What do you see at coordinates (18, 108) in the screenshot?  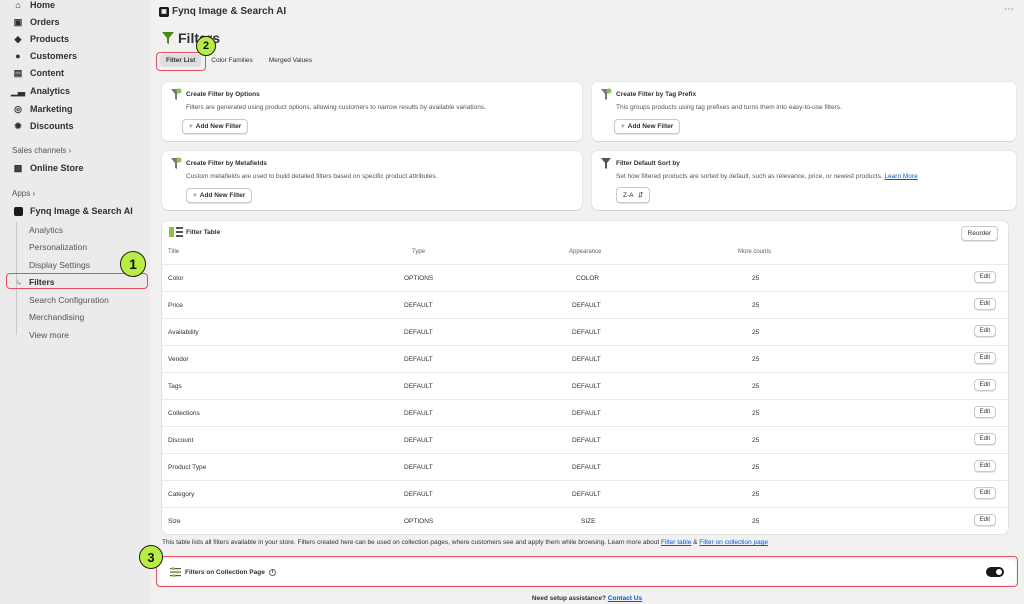 I see `target-icon: ◎` at bounding box center [18, 108].